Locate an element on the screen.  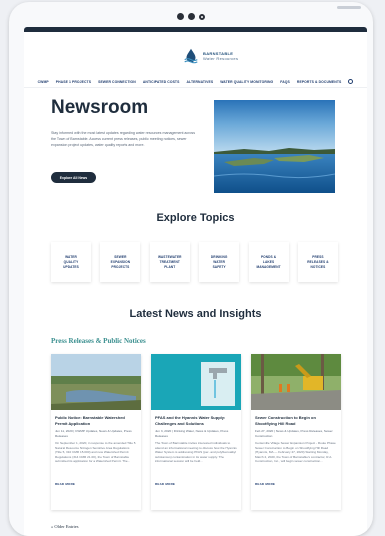
explore-topics-heading: Explore Topics is located at coordinates (195, 218).